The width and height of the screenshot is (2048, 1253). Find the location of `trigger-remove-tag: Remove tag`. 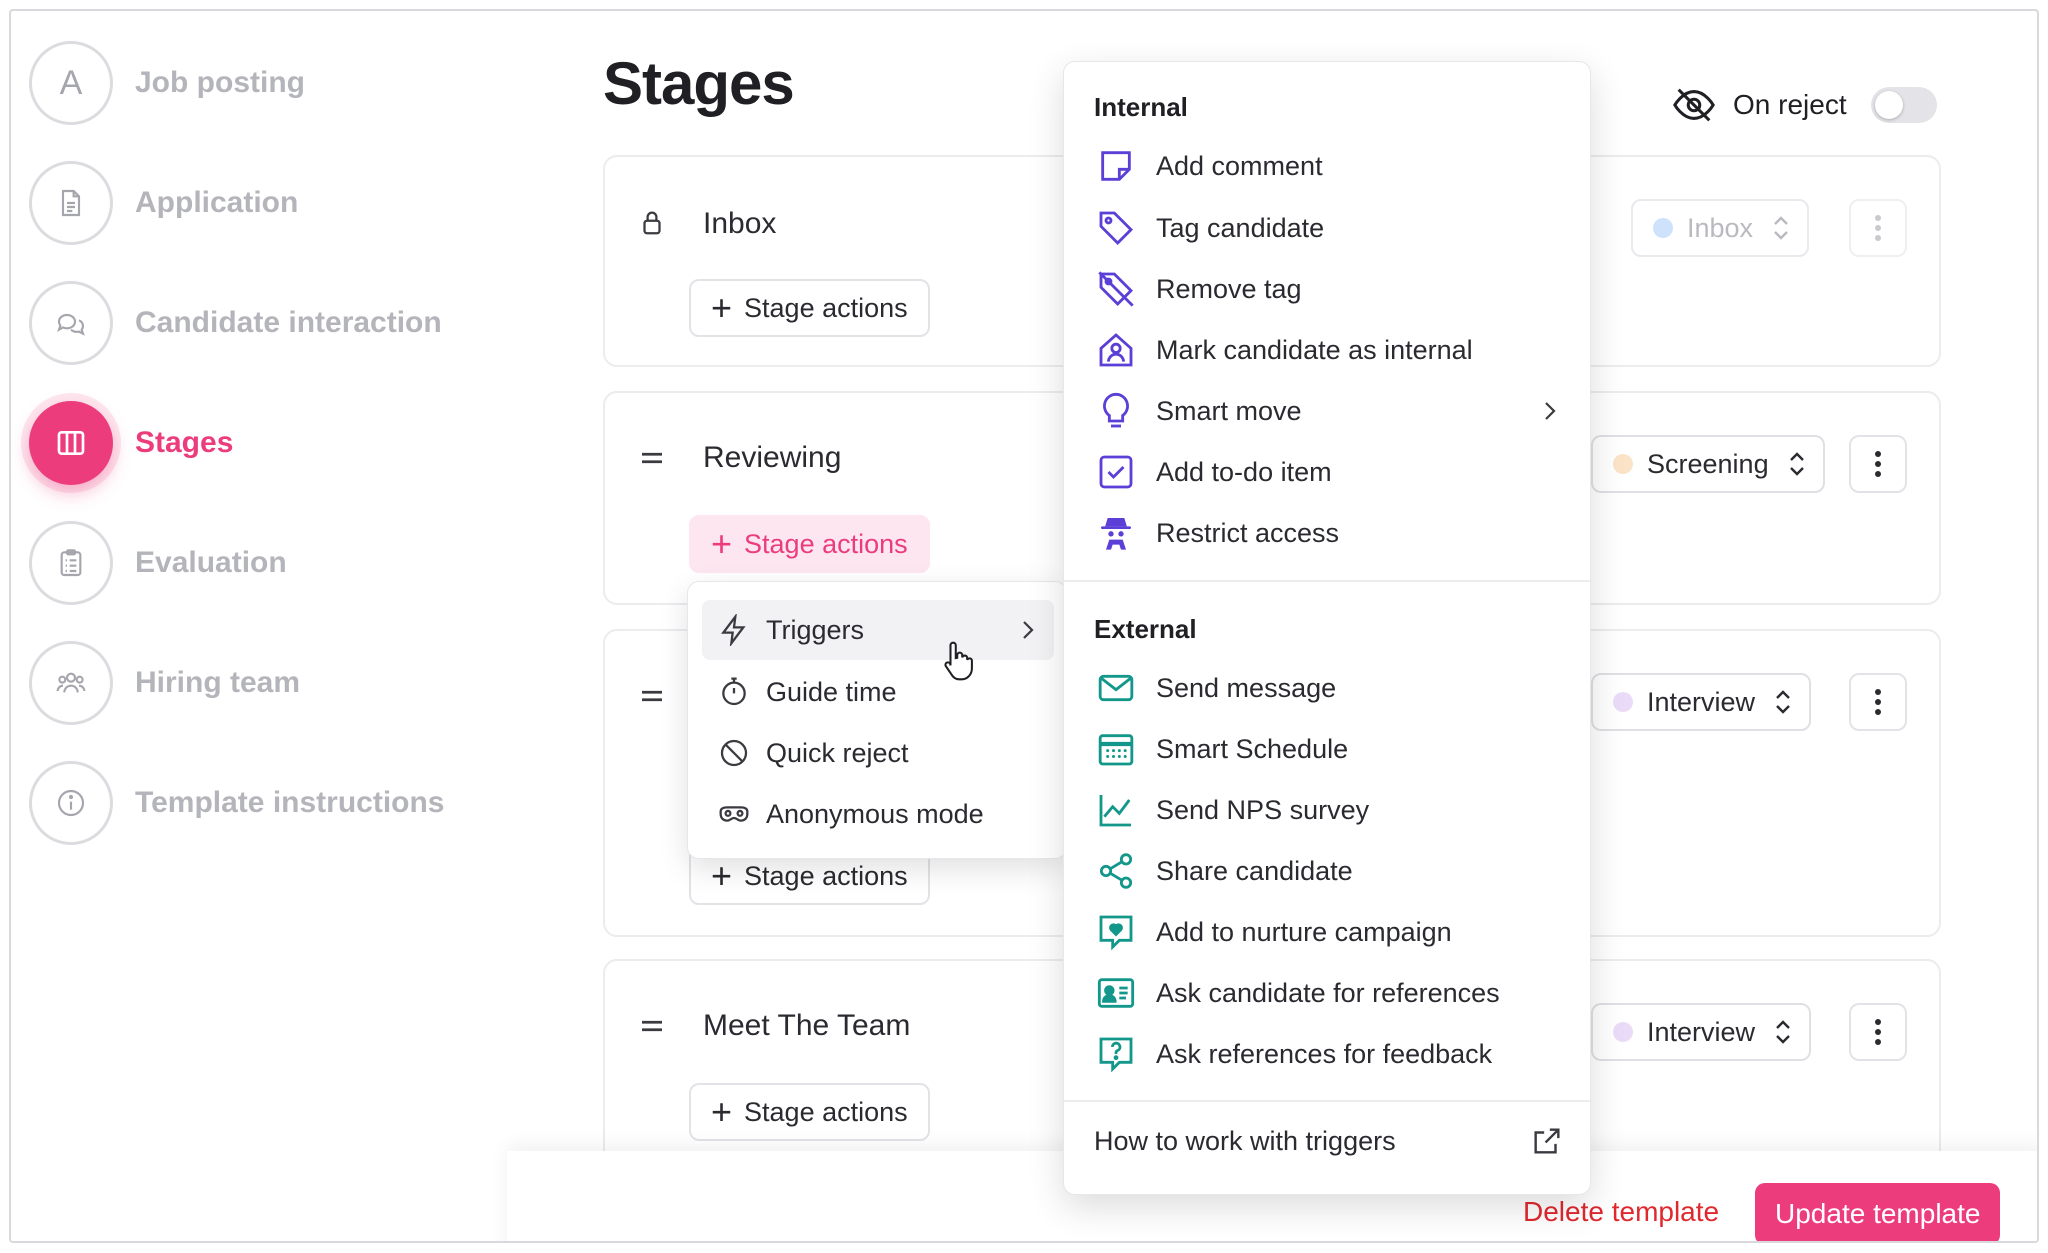

trigger-remove-tag: Remove tag is located at coordinates (1328, 289).